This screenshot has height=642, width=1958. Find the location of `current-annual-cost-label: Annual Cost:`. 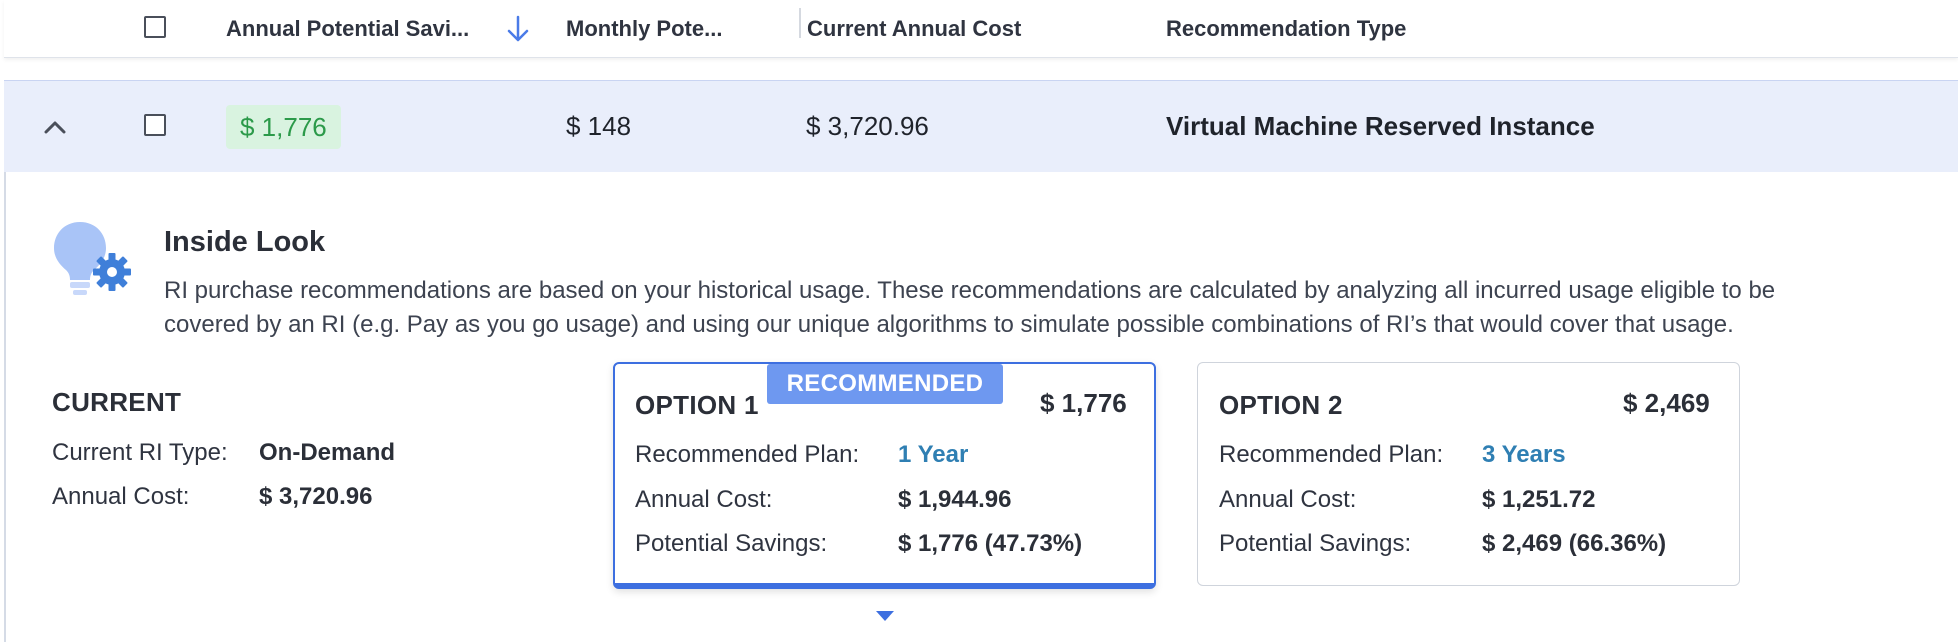

current-annual-cost-label: Annual Cost: is located at coordinates (121, 496).